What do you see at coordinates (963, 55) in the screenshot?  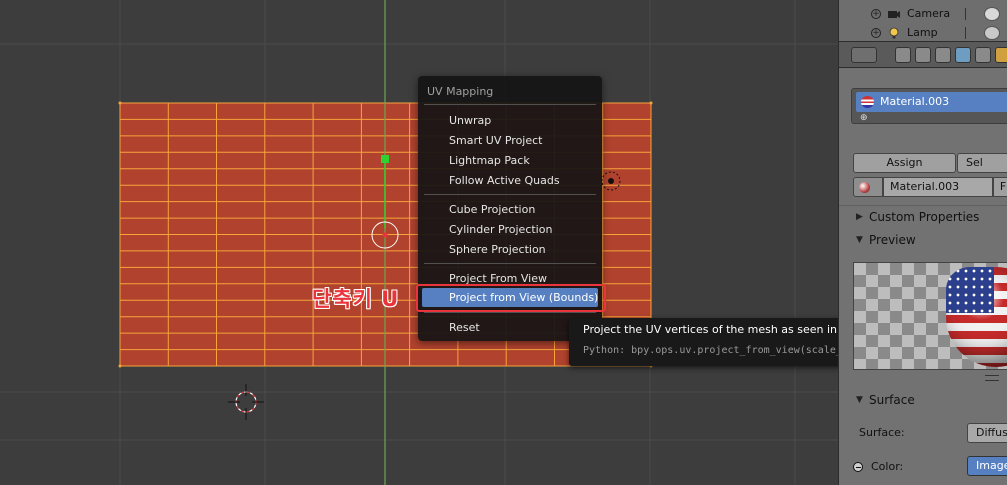 I see `world-icon` at bounding box center [963, 55].